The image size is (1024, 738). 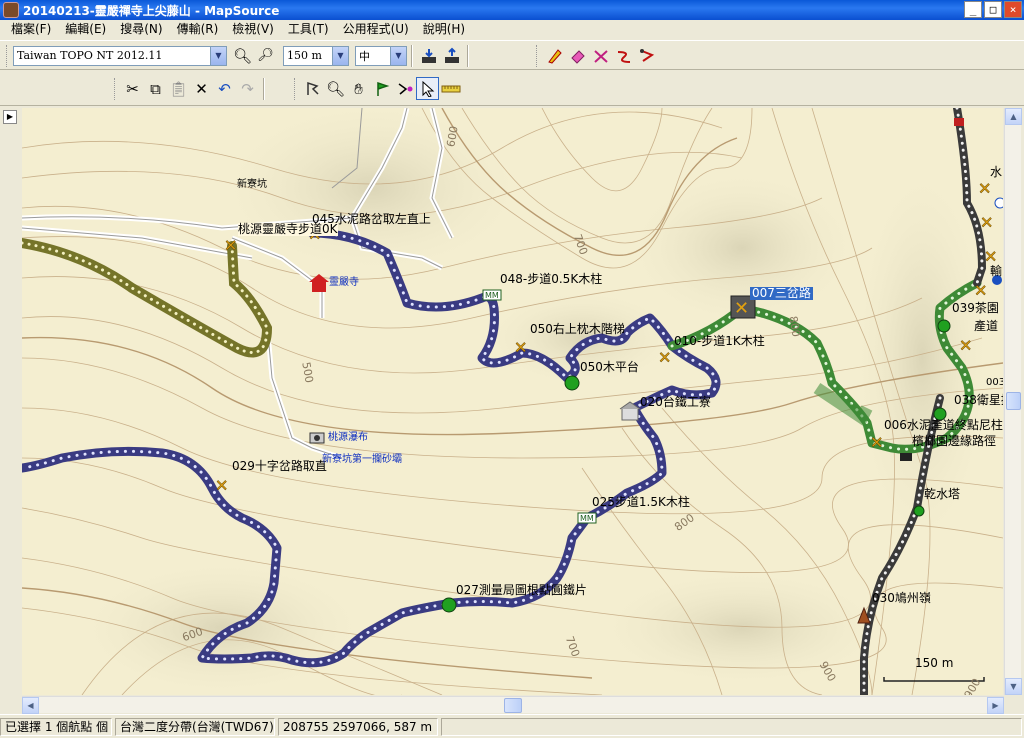 I want to click on zoom-scale-select: 150 m ▼, so click(x=316, y=55).